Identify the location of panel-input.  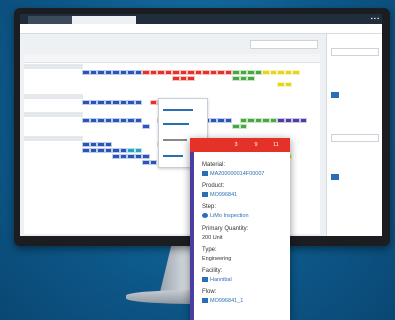
(355, 138).